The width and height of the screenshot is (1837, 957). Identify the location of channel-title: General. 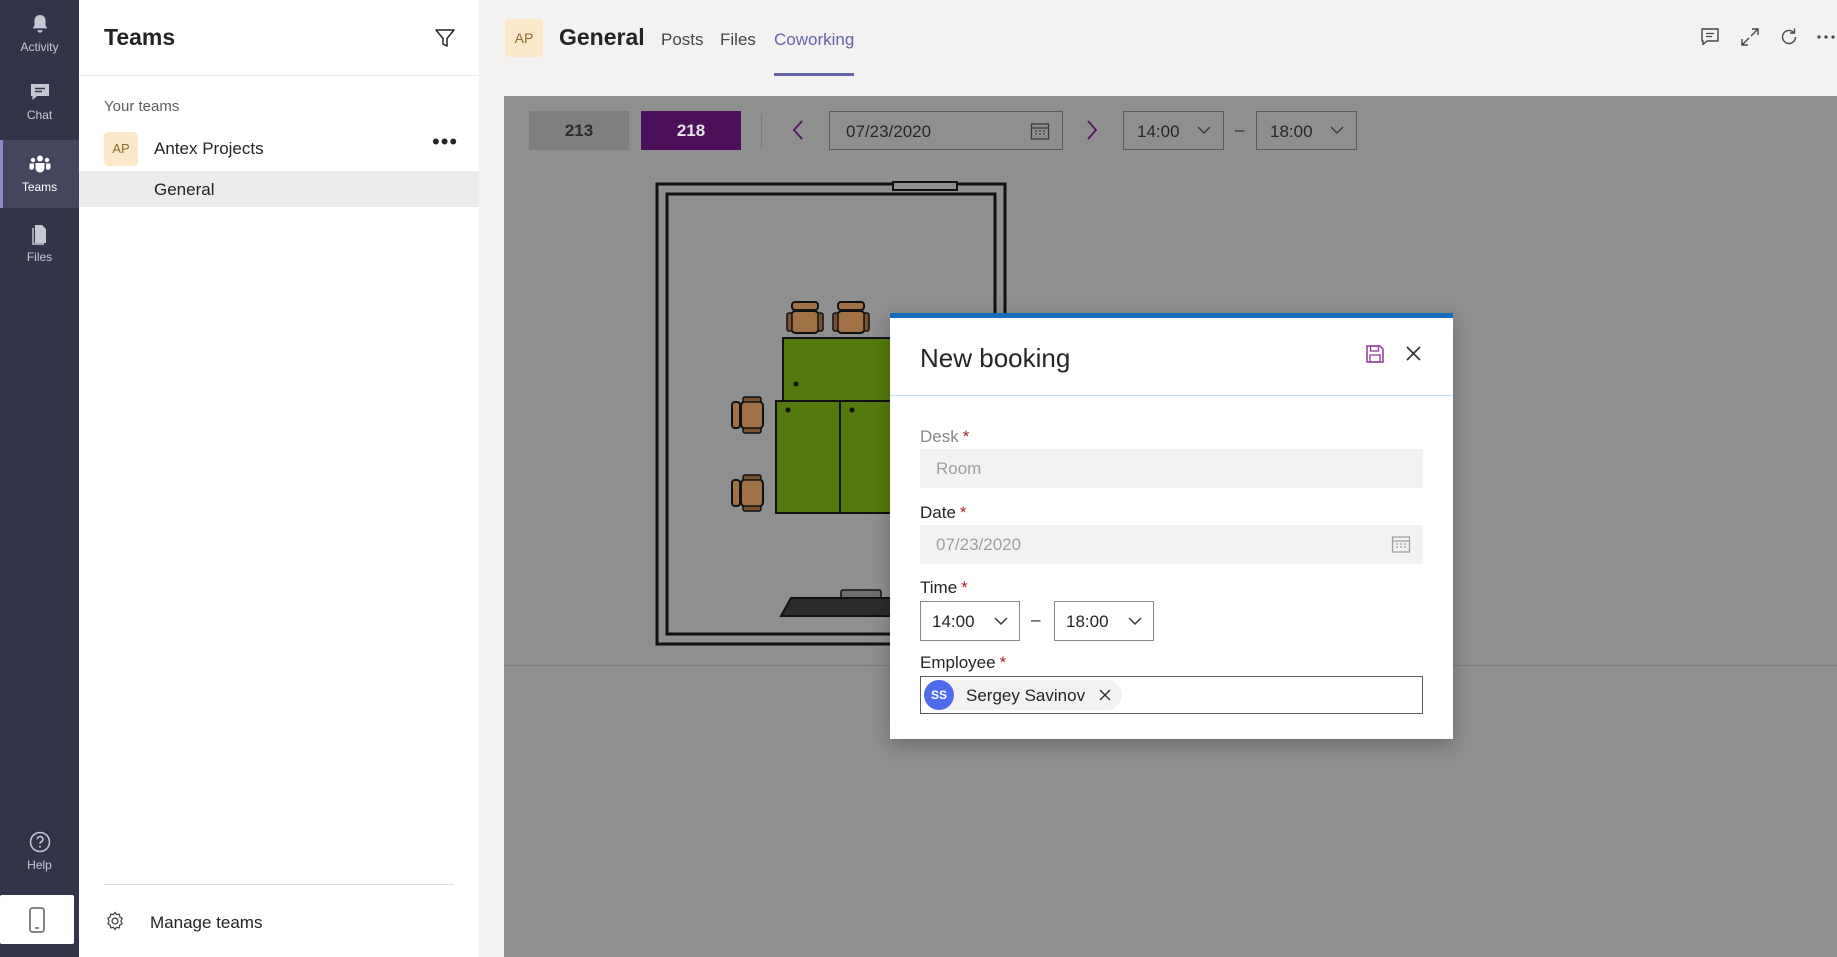
(602, 37).